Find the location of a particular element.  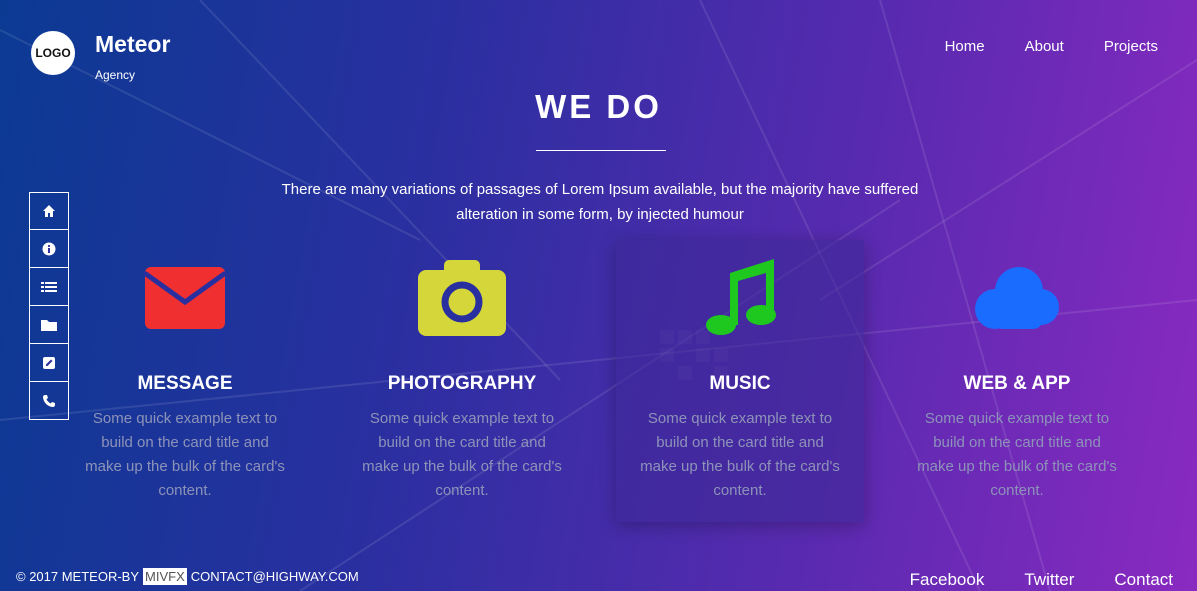

footer-twitter-link: Twitter is located at coordinates (1049, 580).